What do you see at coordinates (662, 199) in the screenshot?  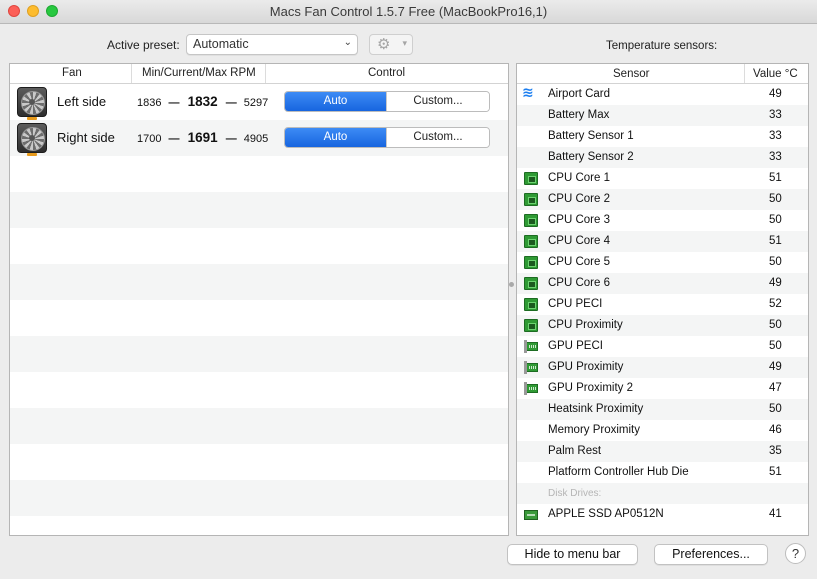 I see `sensor-row: CPU Core 2 50` at bounding box center [662, 199].